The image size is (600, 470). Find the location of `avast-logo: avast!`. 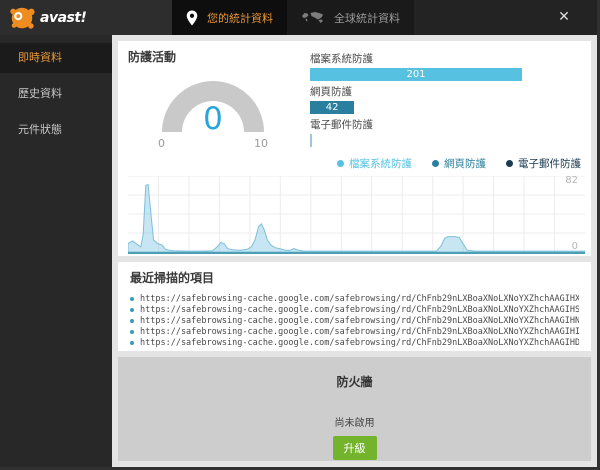

avast-logo: avast! is located at coordinates (86, 17).